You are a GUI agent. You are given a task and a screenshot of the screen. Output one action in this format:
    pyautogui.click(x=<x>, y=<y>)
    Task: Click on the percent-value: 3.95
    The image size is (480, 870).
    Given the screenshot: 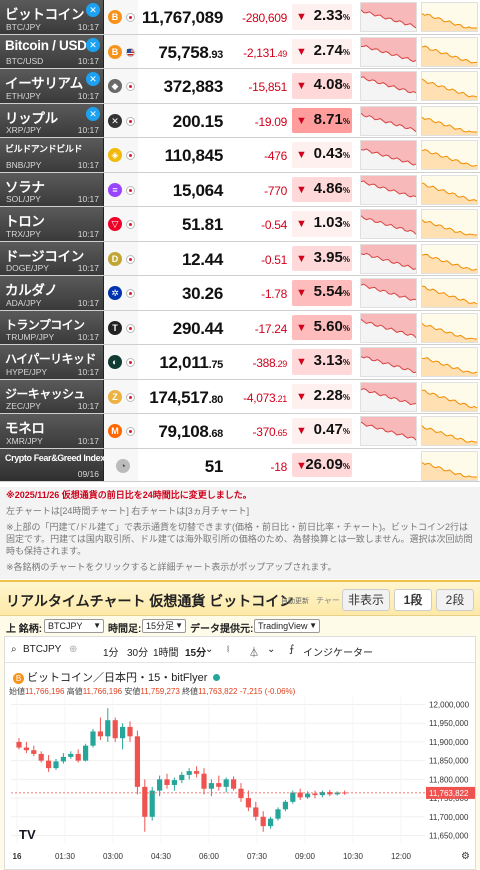 What is the action you would take?
    pyautogui.click(x=328, y=257)
    